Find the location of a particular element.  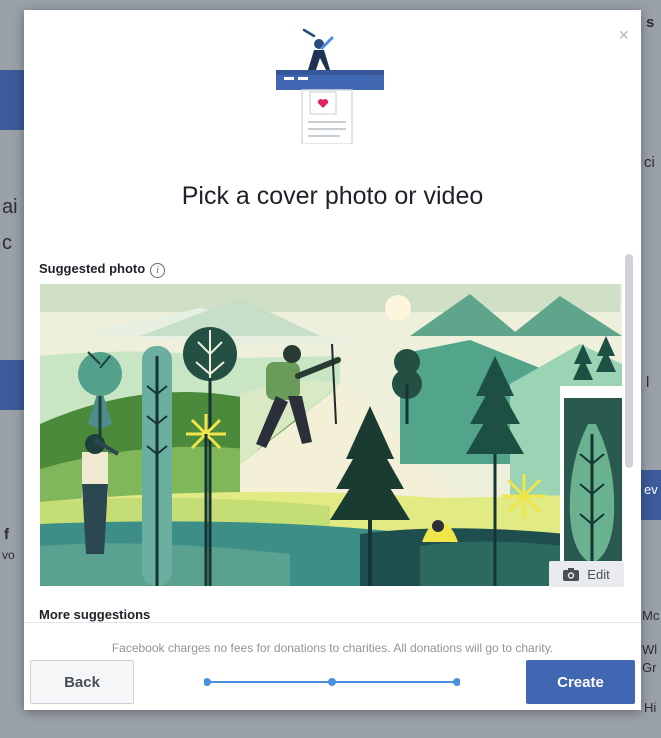

background-text: ai is located at coordinates (10, 207).